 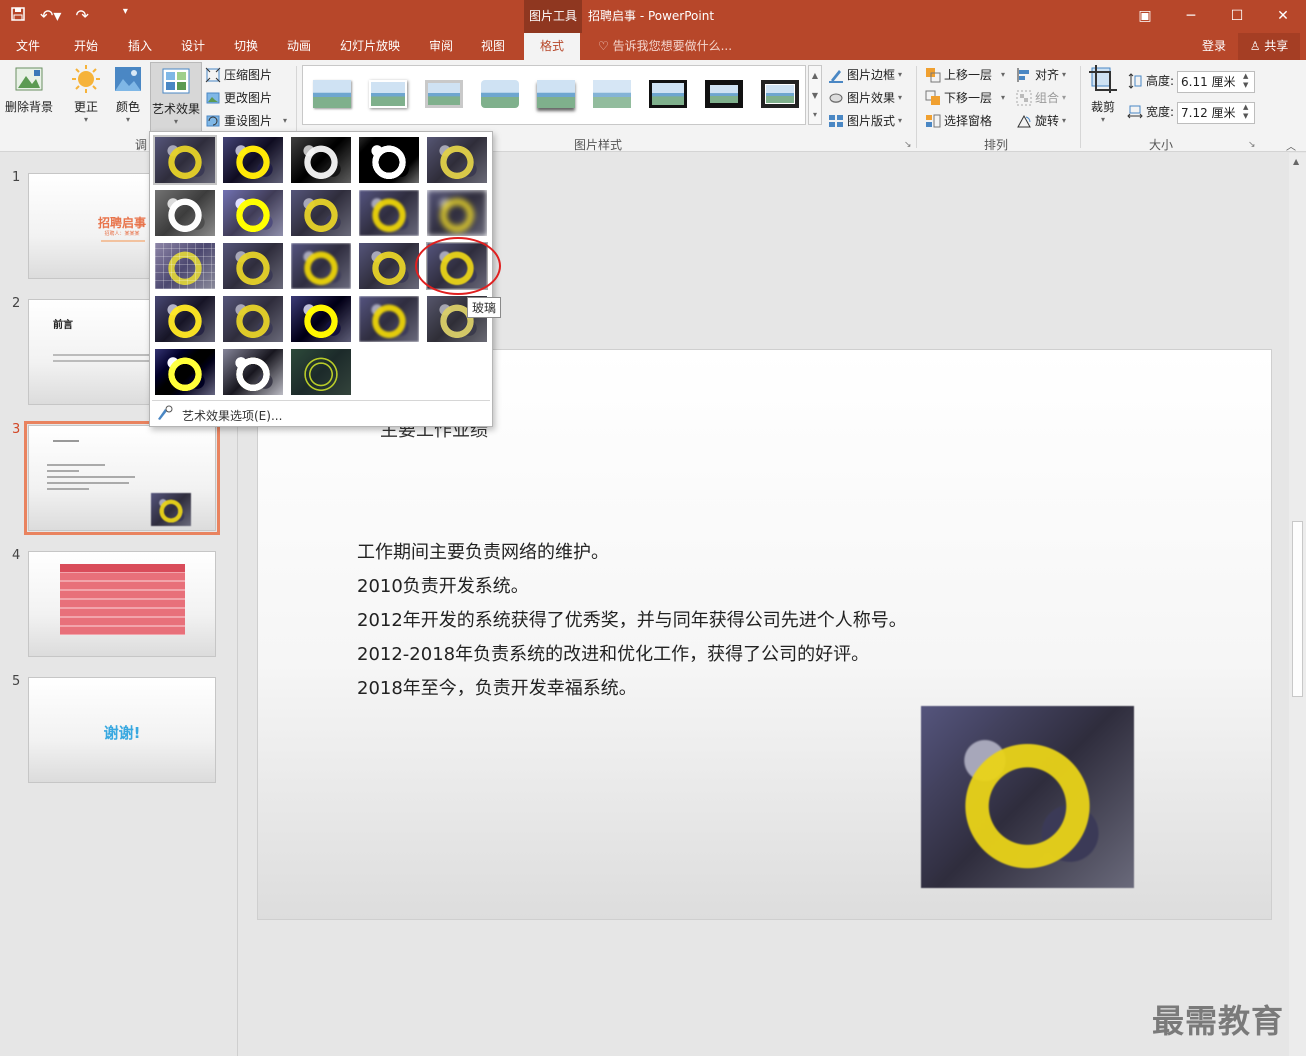 I want to click on effect-cutout, so click(x=185, y=372).